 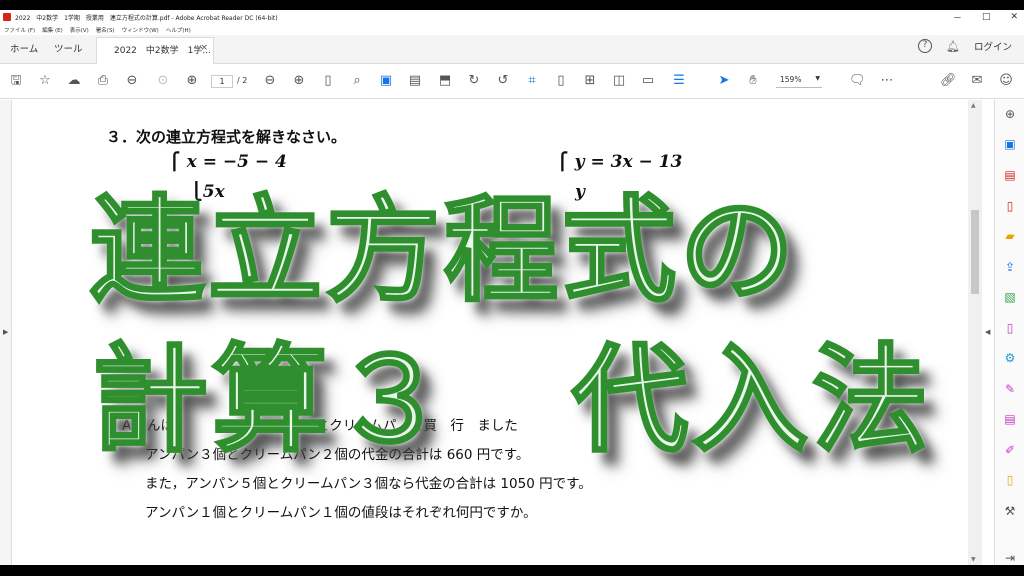 I want to click on tab-close-icon: ×, so click(x=204, y=48).